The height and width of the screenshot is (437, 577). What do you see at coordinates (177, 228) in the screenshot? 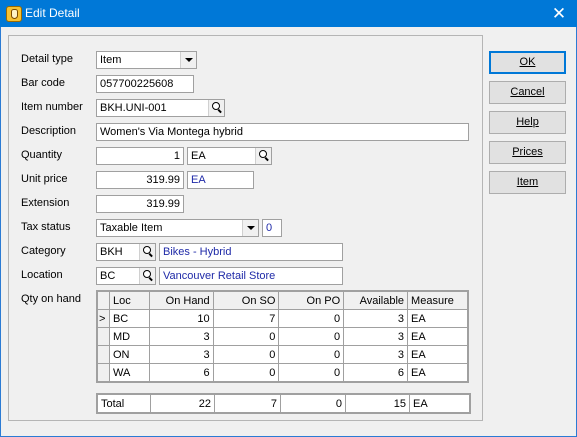
I see `tax-status-select: Taxable Item` at bounding box center [177, 228].